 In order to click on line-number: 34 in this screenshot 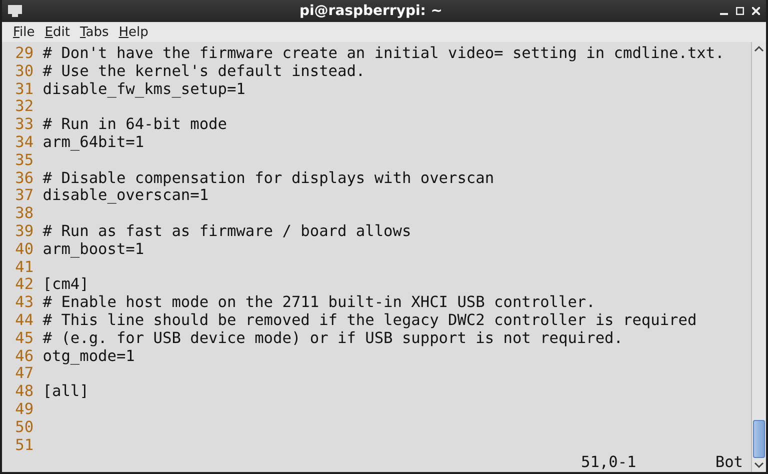, I will do `click(24, 143)`.